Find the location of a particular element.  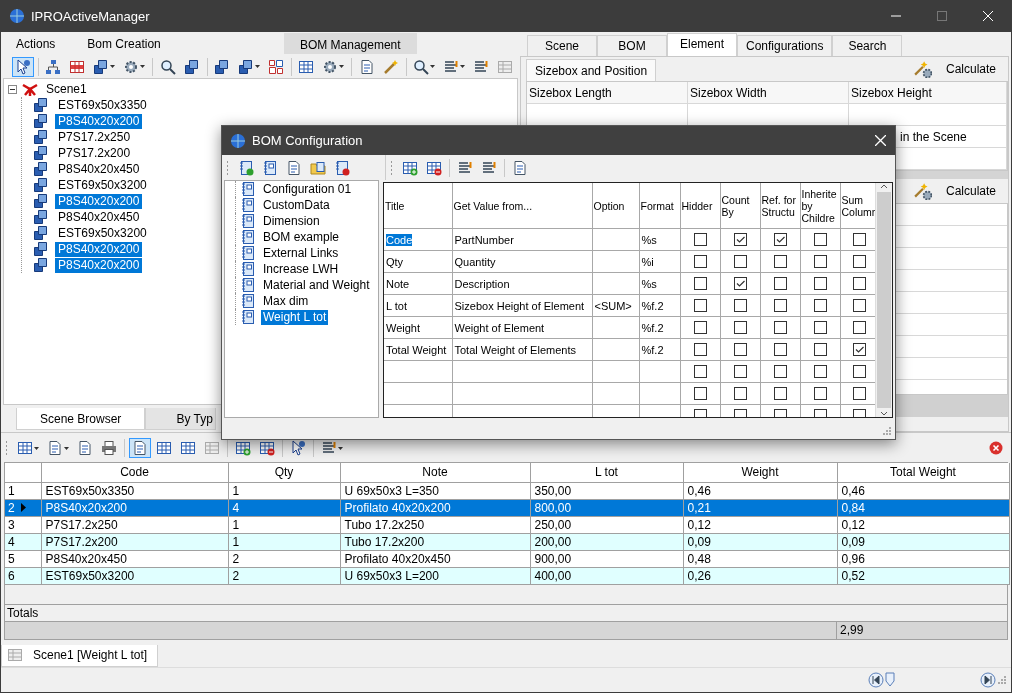

tab: Search is located at coordinates (867, 45).